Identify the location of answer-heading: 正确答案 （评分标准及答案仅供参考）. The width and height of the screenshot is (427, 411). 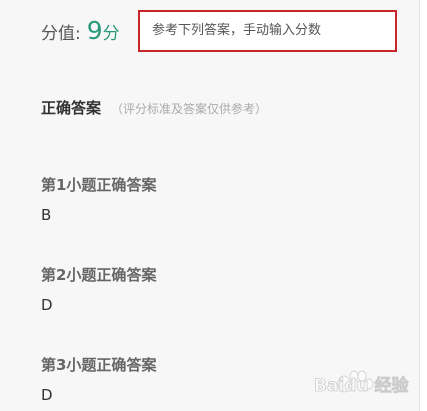
(154, 107).